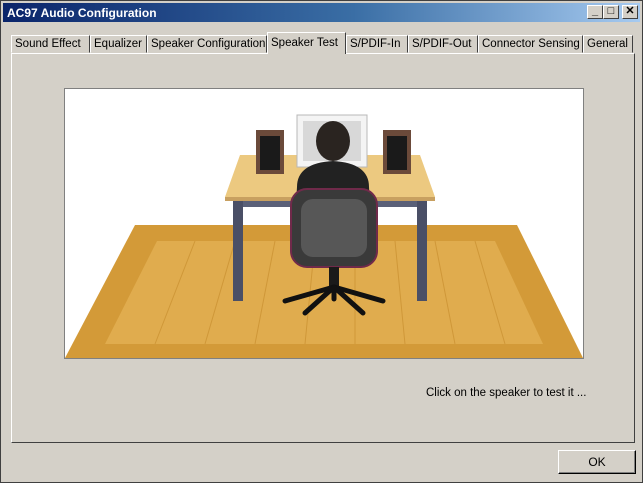  I want to click on tab-spdif-in: S/PDIF-In, so click(377, 44).